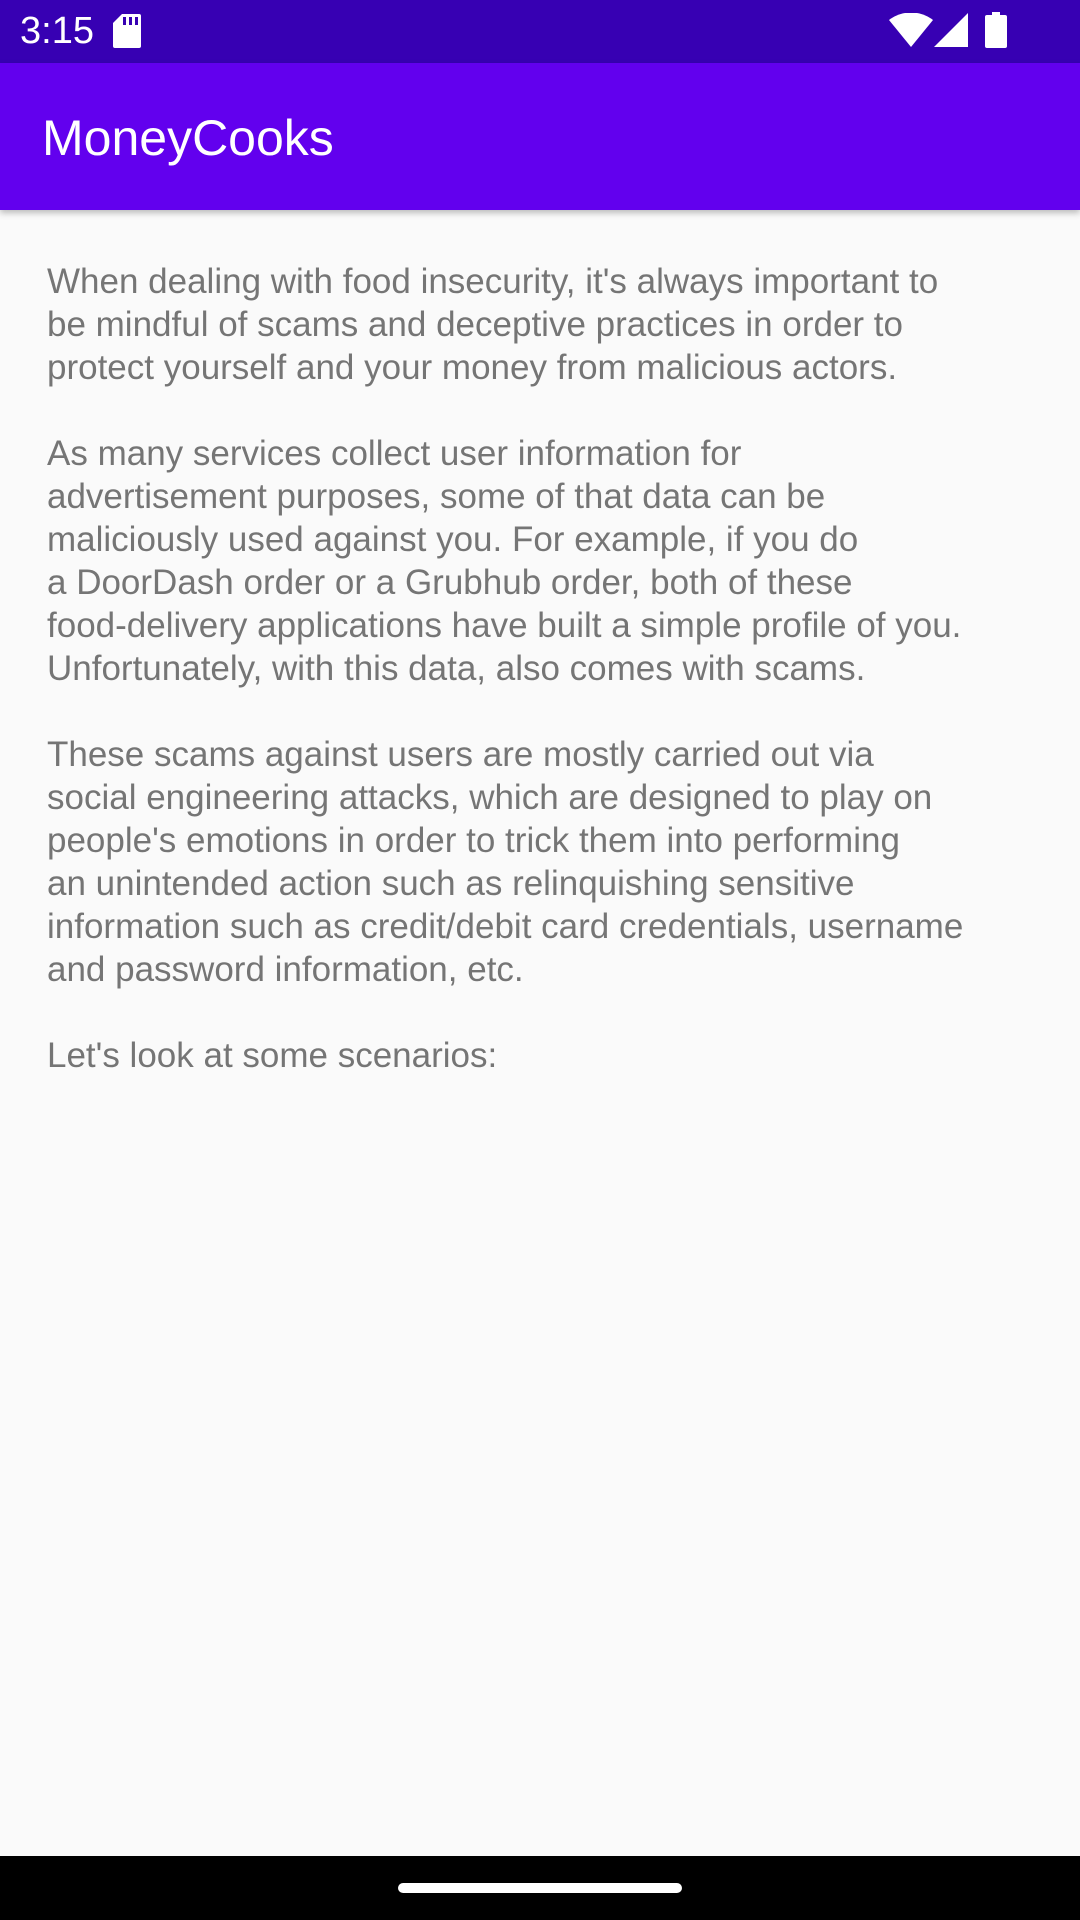 The height and width of the screenshot is (1920, 1080). What do you see at coordinates (540, 136) in the screenshot?
I see `app-bar: MoneyCooks` at bounding box center [540, 136].